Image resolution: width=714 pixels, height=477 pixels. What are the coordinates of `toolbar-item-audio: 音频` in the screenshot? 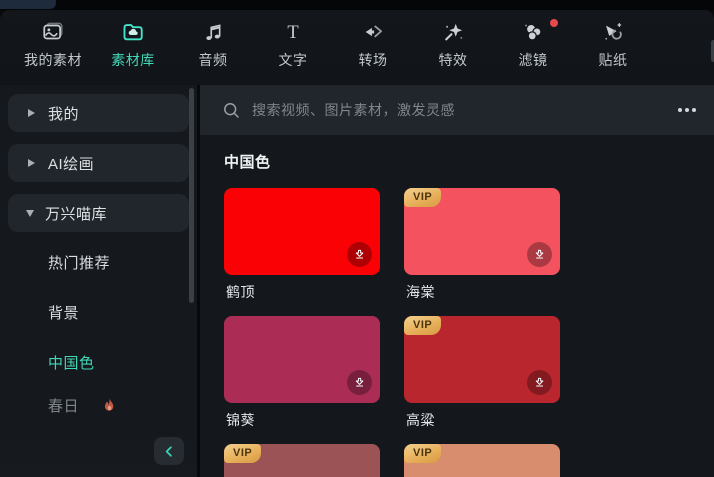 It's located at (213, 44).